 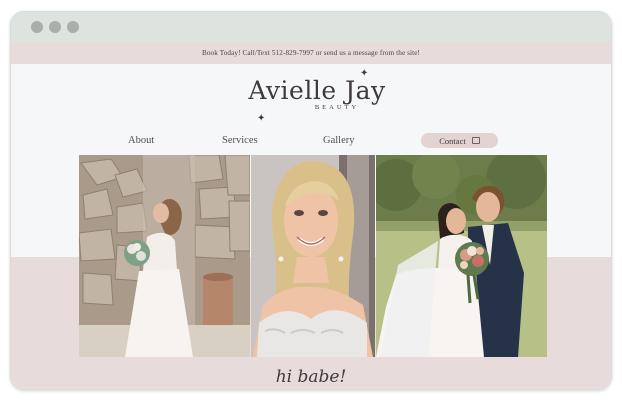 What do you see at coordinates (311, 27) in the screenshot?
I see `browser-titlebar` at bounding box center [311, 27].